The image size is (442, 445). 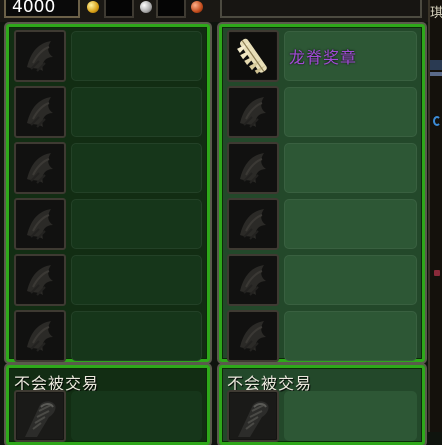 What do you see at coordinates (93, 7) in the screenshot?
I see `gold-coin-icon` at bounding box center [93, 7].